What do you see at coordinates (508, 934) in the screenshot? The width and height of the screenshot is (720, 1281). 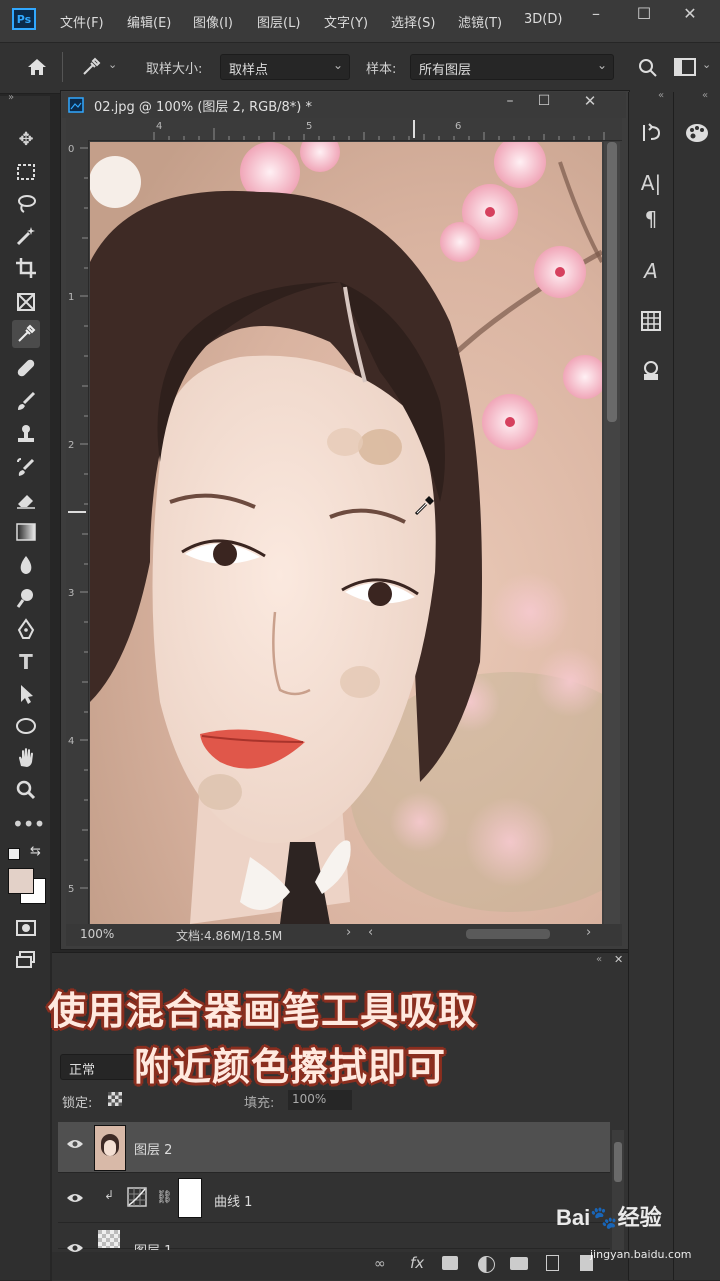 I see `horizontal-scrollbar` at bounding box center [508, 934].